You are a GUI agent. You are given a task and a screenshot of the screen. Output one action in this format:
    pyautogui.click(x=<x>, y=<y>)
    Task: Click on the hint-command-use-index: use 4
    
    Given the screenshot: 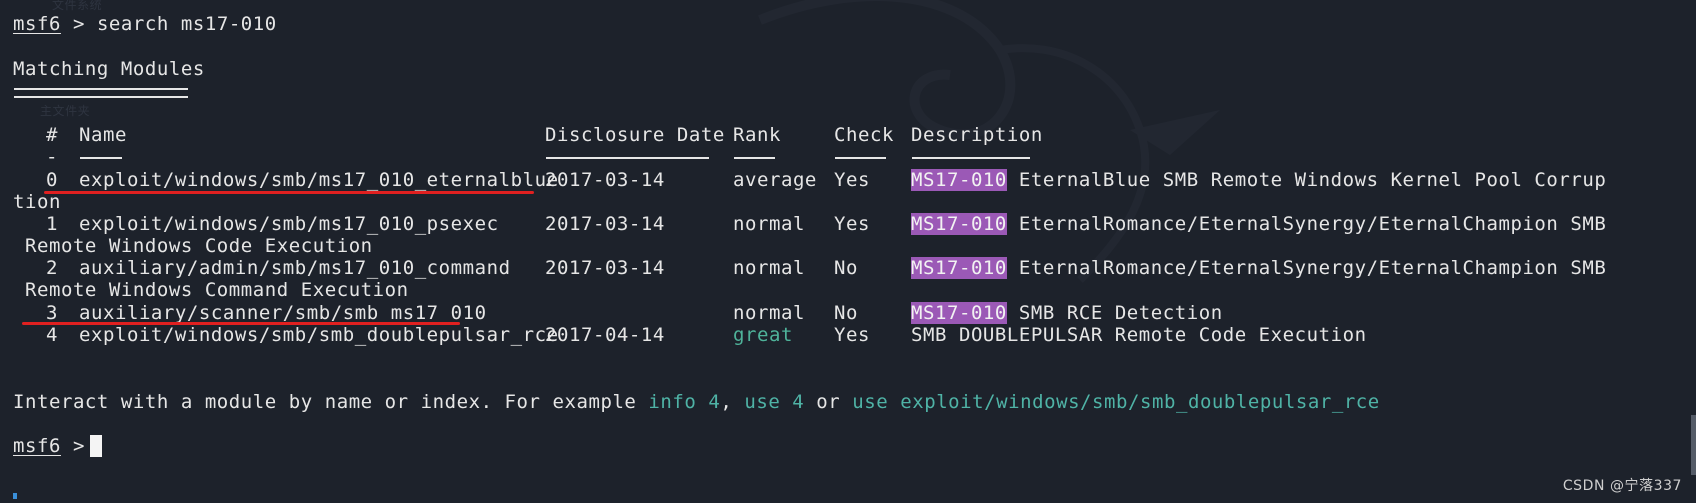 What is the action you would take?
    pyautogui.click(x=774, y=402)
    